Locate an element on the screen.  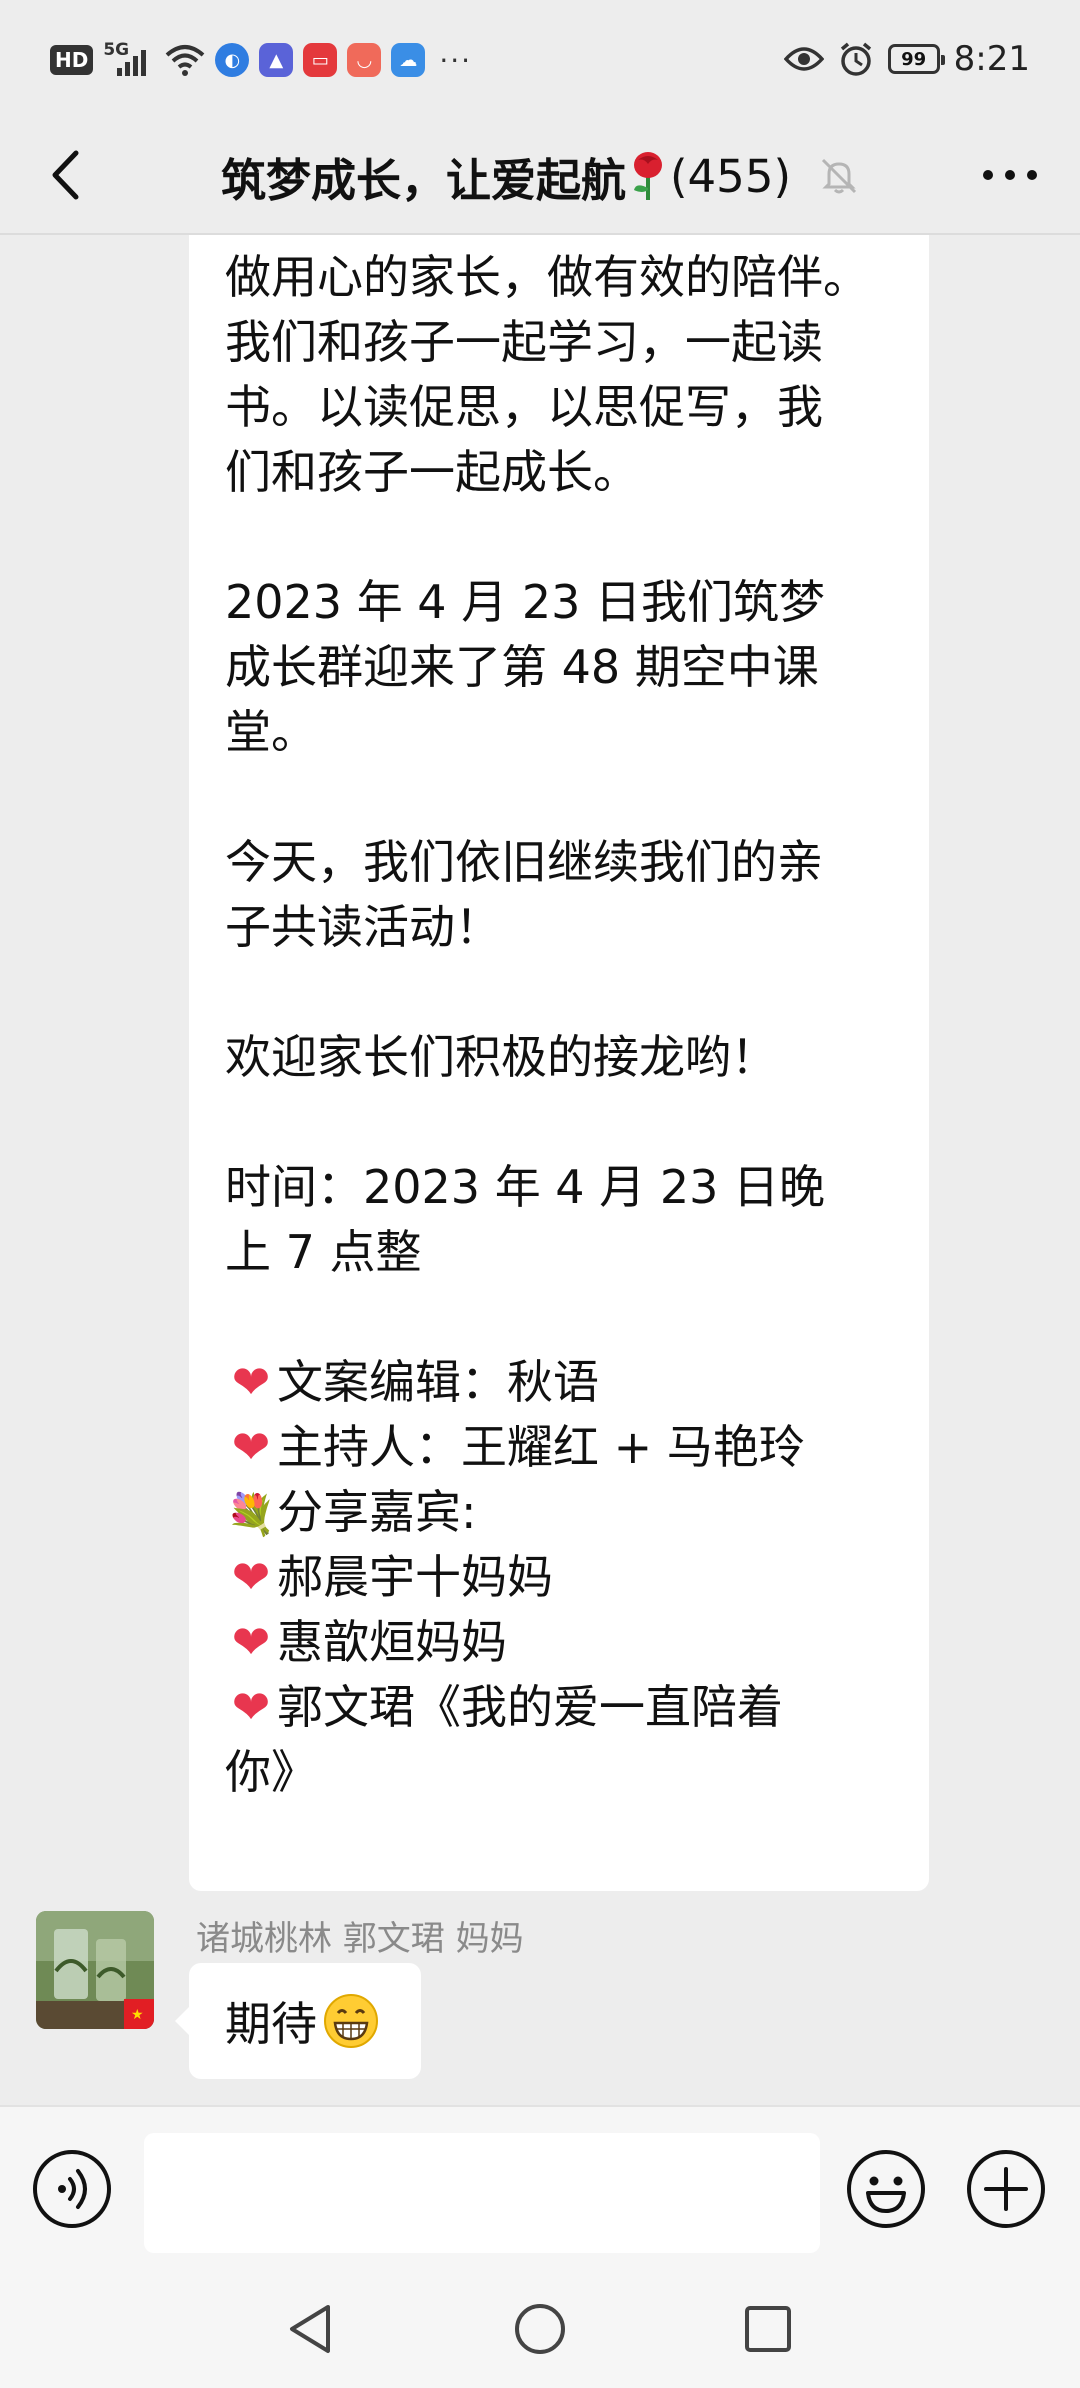
app-icon-edu: ▲ is located at coordinates (276, 60).